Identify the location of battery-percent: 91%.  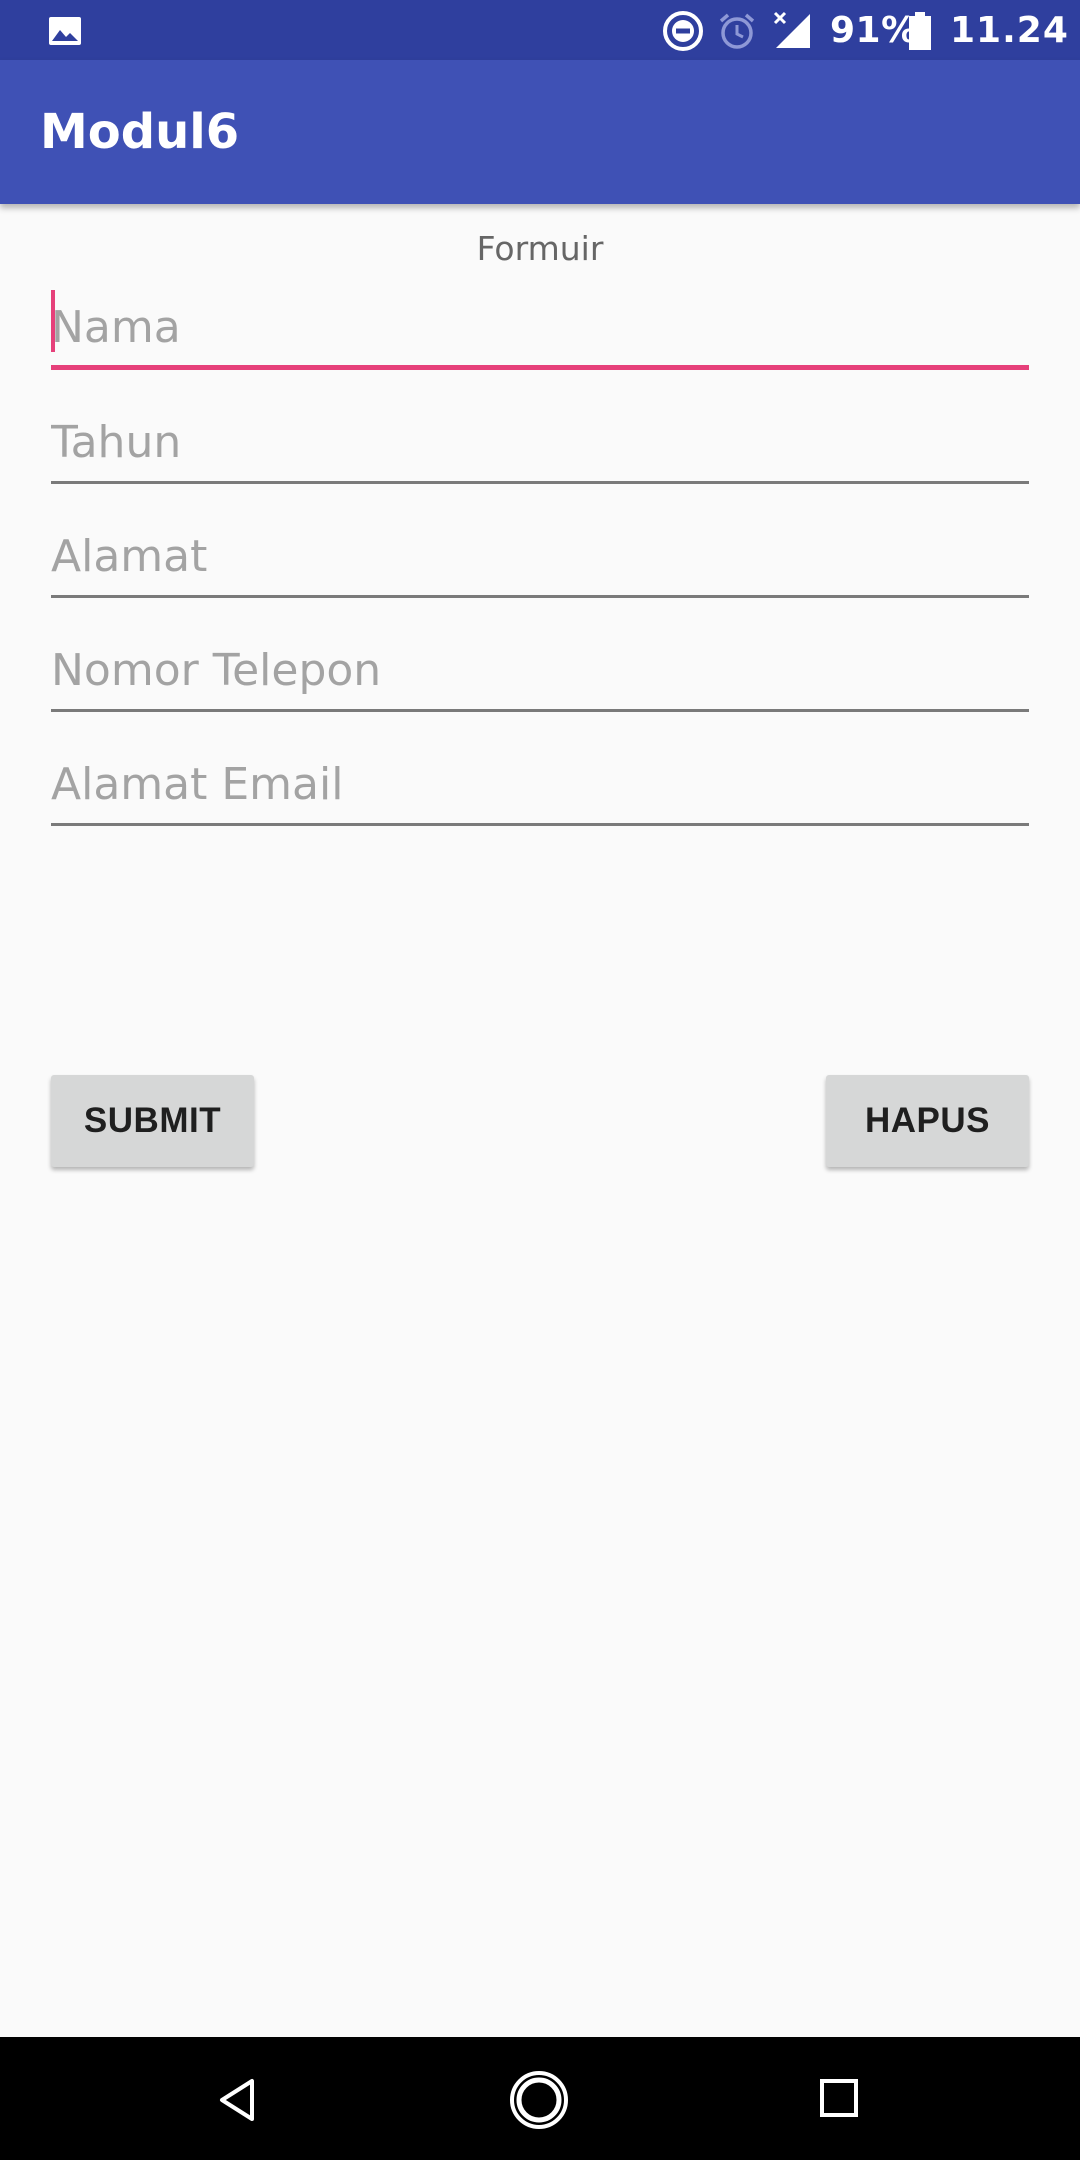
(874, 30).